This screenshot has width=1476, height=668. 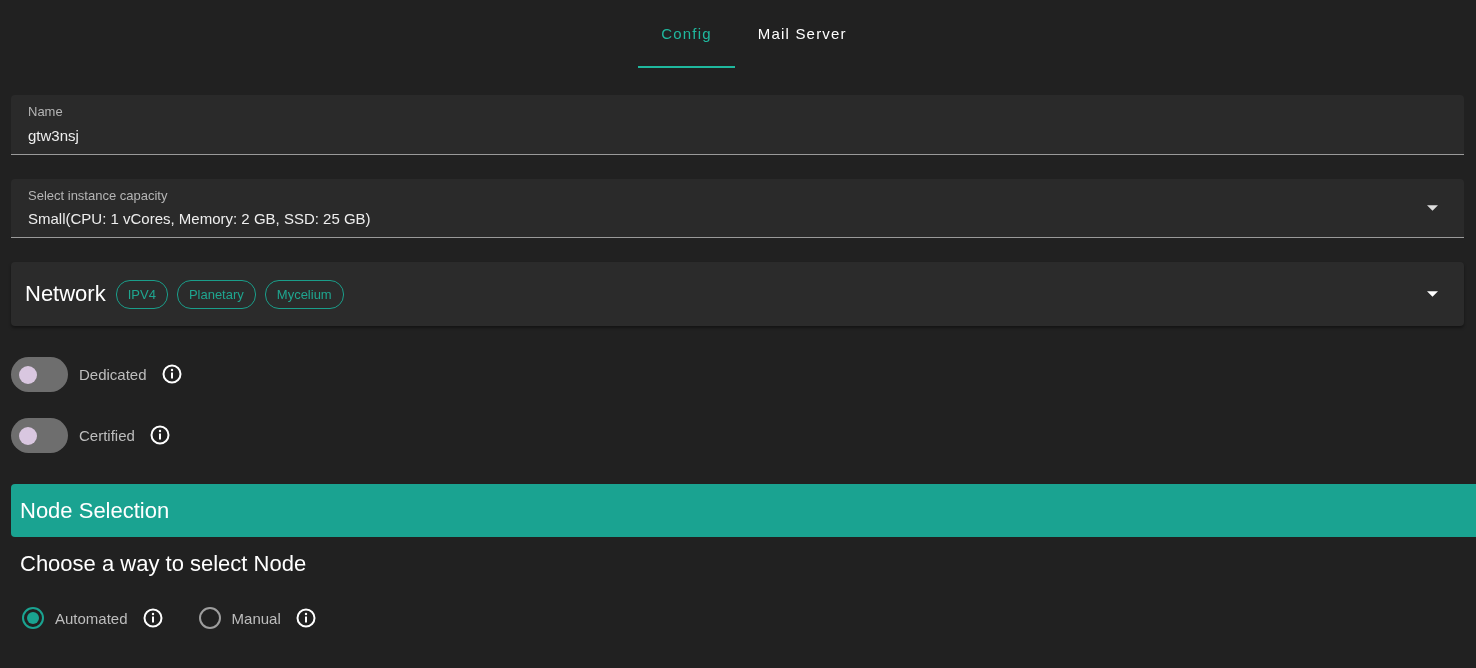 What do you see at coordinates (802, 34) in the screenshot?
I see `tab: Mail Server` at bounding box center [802, 34].